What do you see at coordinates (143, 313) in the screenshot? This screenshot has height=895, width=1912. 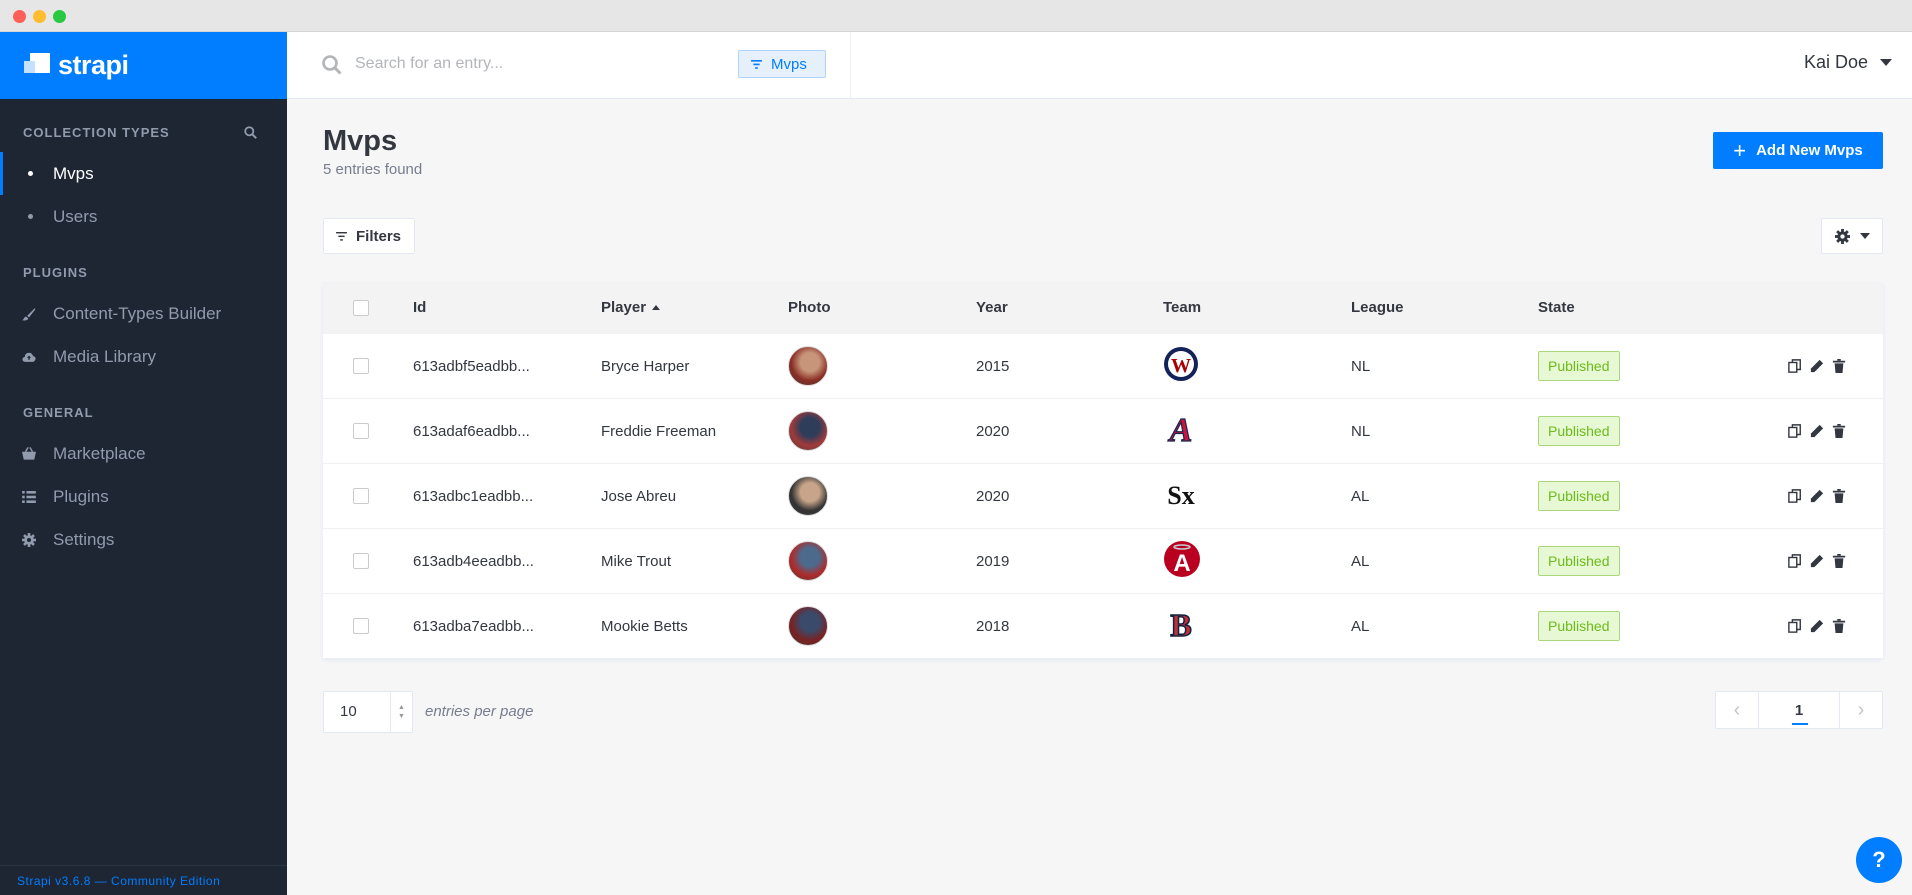 I see `sidebar-item-content-types-builder: Content-Types Builder` at bounding box center [143, 313].